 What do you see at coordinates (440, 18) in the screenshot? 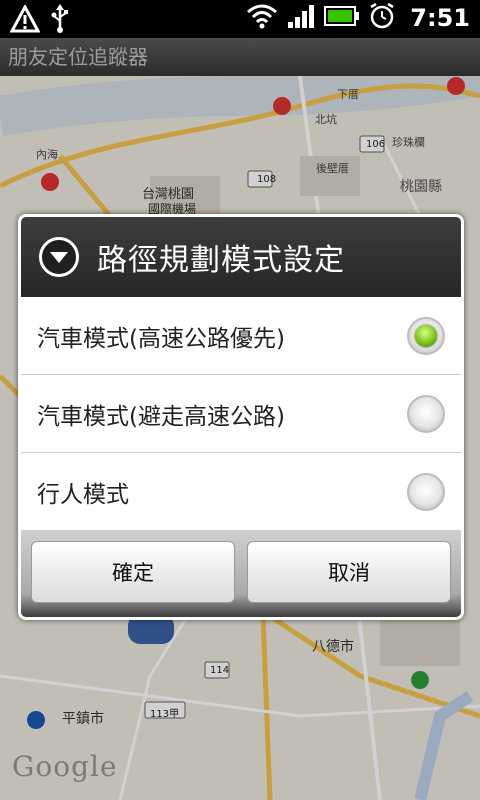
I see `clock: 7:51` at bounding box center [440, 18].